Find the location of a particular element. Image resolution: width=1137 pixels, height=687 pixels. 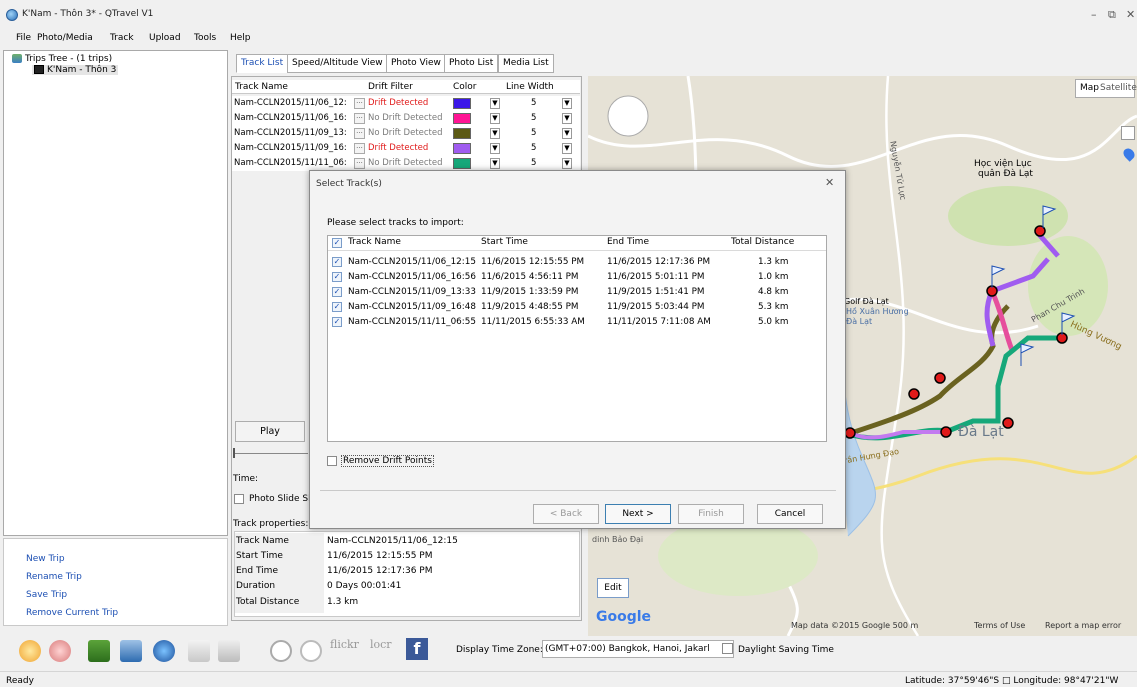

menu-tools: Tools is located at coordinates (205, 38).